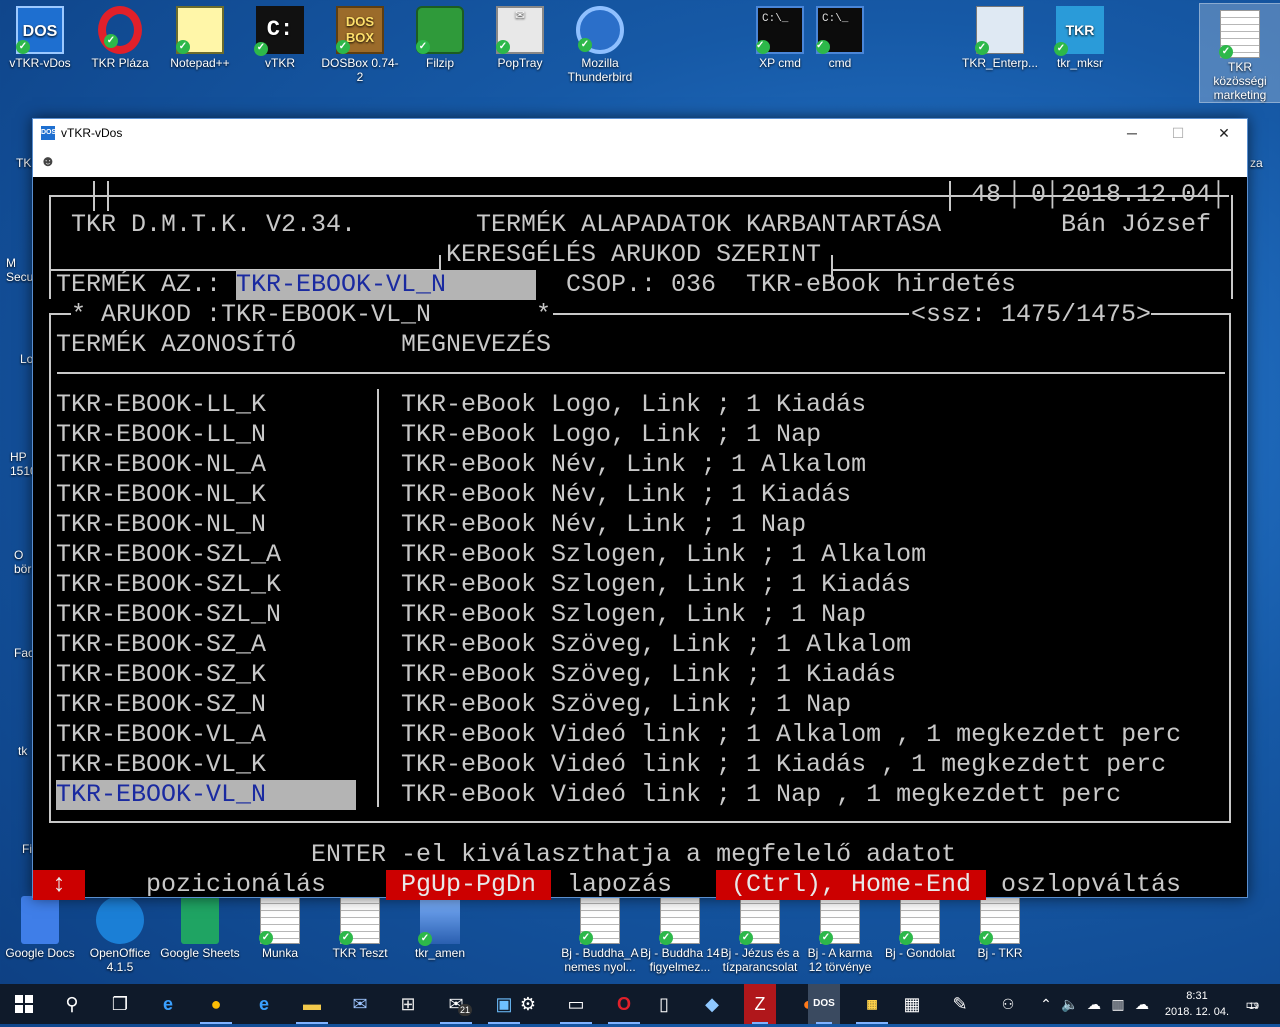 This screenshot has height=1027, width=1280. Describe the element at coordinates (648, 675) in the screenshot. I see `table-row-name: TKR-eBook Szöveg, Link ; 1 Kiadás` at that location.